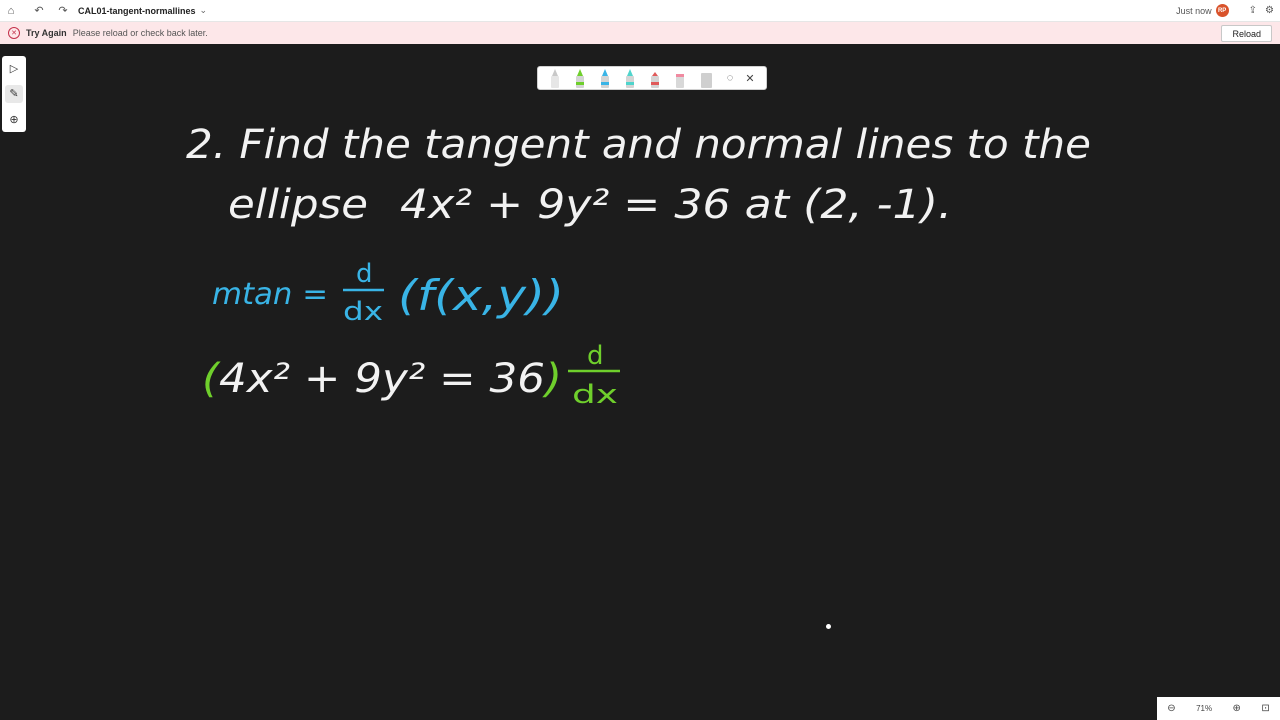 The height and width of the screenshot is (720, 1280). Describe the element at coordinates (555, 78) in the screenshot. I see `pen-white` at that location.